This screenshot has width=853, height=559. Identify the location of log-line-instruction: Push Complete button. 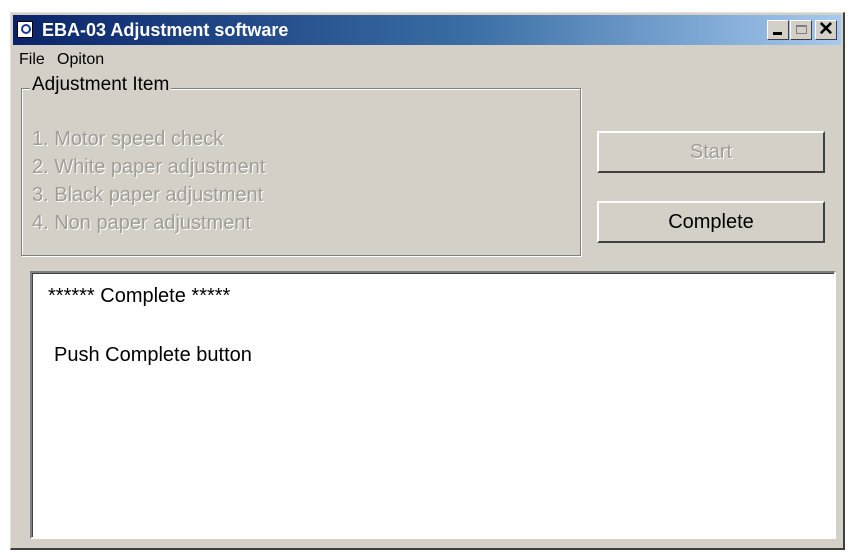
(153, 355).